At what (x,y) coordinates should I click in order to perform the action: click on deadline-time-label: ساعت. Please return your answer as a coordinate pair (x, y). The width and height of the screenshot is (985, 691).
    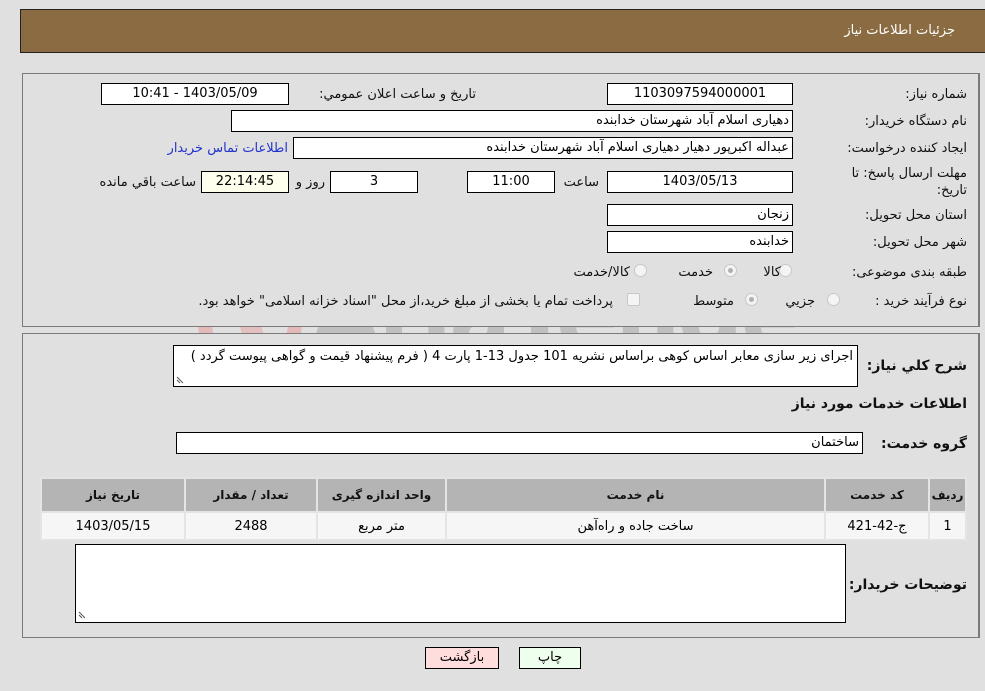
    Looking at the image, I should click on (581, 182).